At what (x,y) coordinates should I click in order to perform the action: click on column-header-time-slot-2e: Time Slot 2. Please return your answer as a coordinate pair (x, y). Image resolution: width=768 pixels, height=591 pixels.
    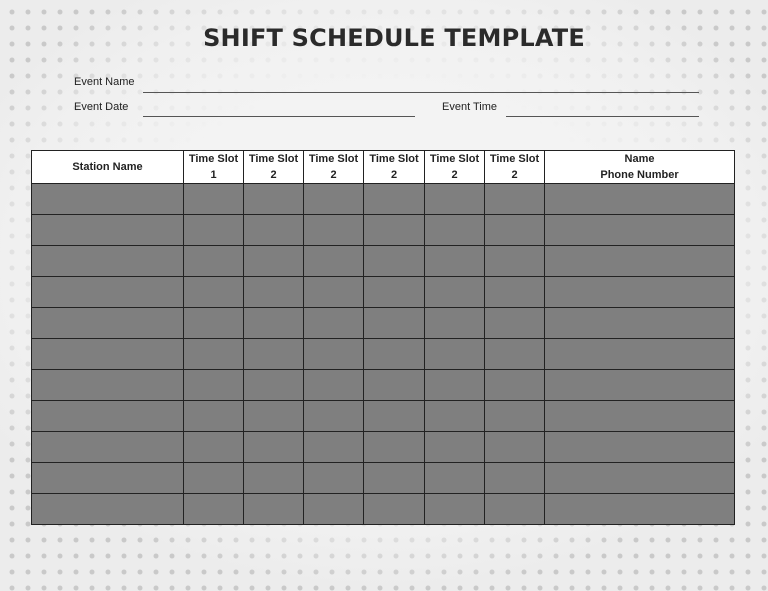
    Looking at the image, I should click on (514, 167).